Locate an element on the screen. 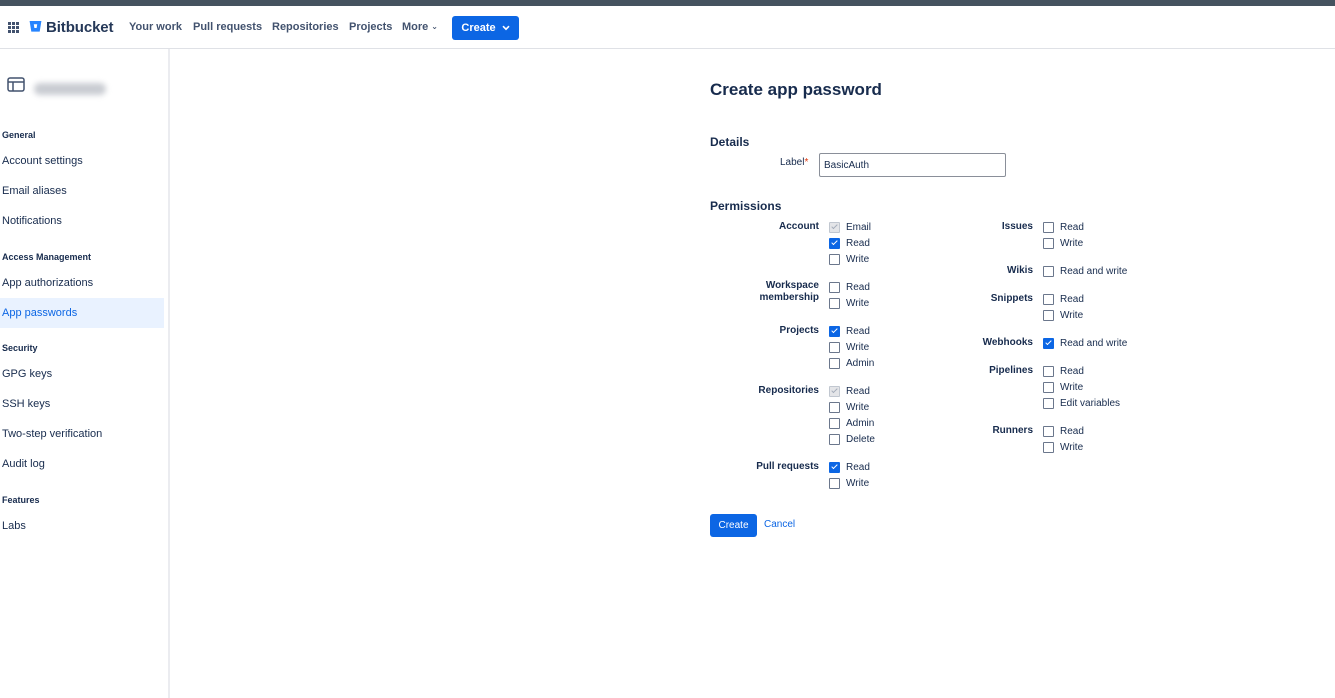 This screenshot has height=698, width=1335. cancel-button: Cancel is located at coordinates (779, 524).